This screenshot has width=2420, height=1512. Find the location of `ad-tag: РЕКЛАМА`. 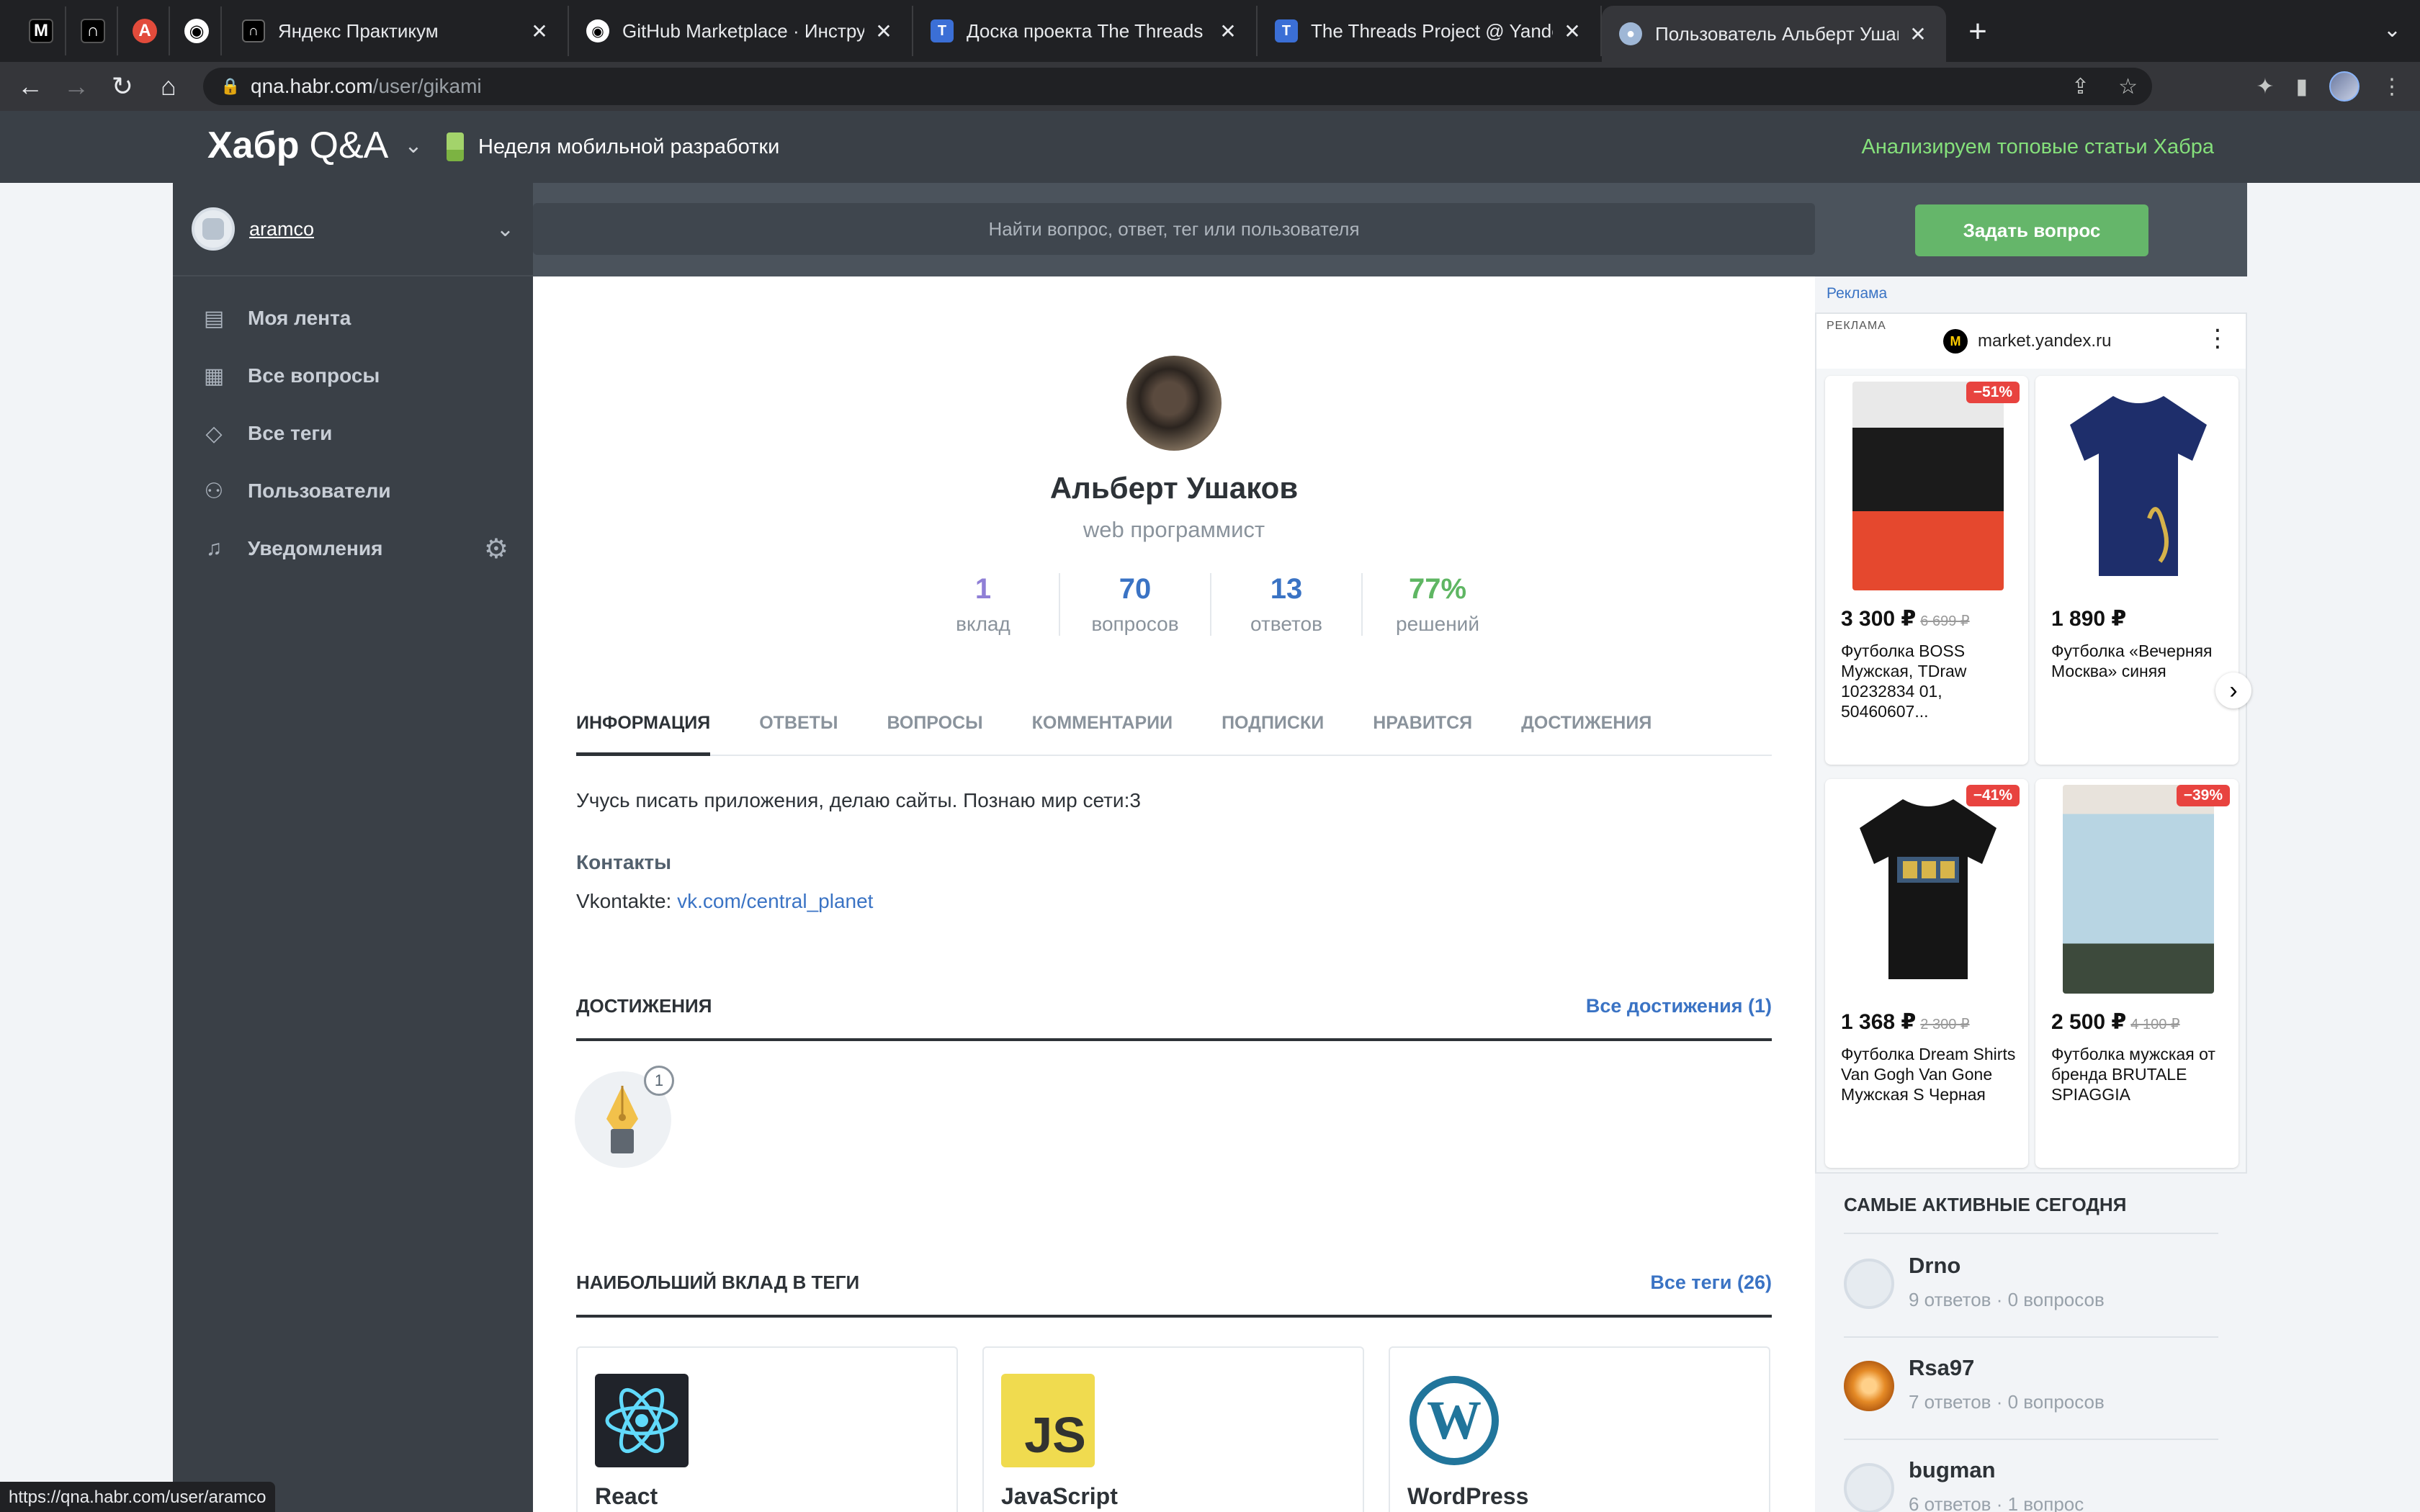

ad-tag: РЕКЛАМА is located at coordinates (1856, 326).